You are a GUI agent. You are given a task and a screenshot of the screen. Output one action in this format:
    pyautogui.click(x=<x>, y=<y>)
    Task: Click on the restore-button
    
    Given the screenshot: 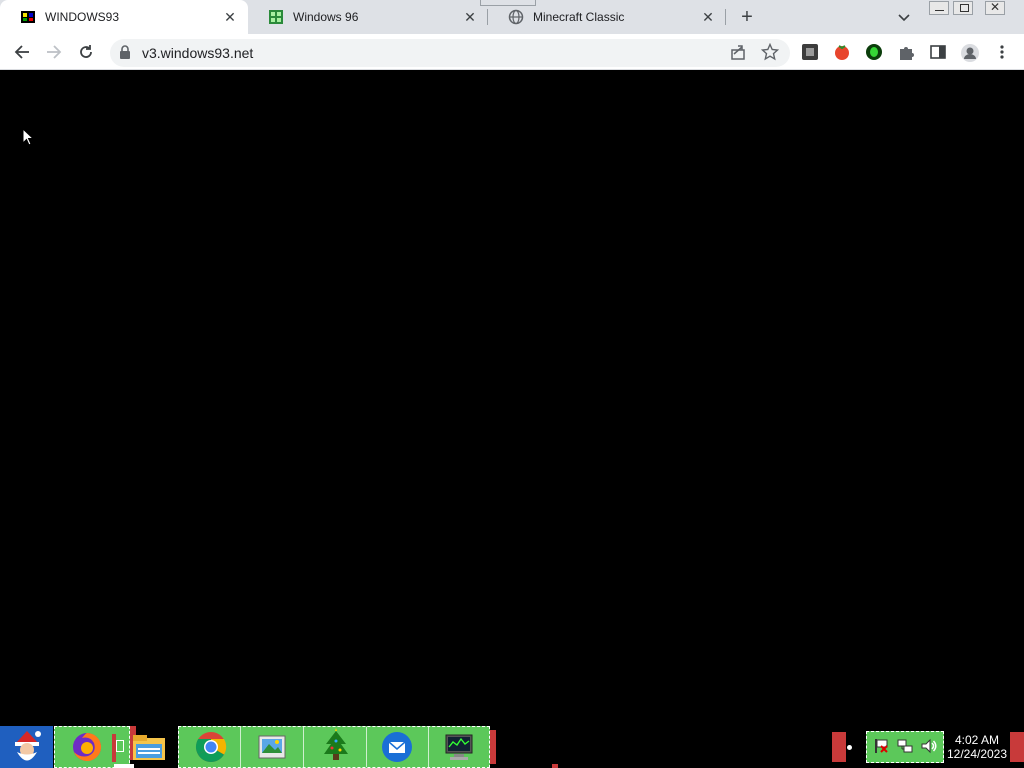 What is the action you would take?
    pyautogui.click(x=963, y=8)
    